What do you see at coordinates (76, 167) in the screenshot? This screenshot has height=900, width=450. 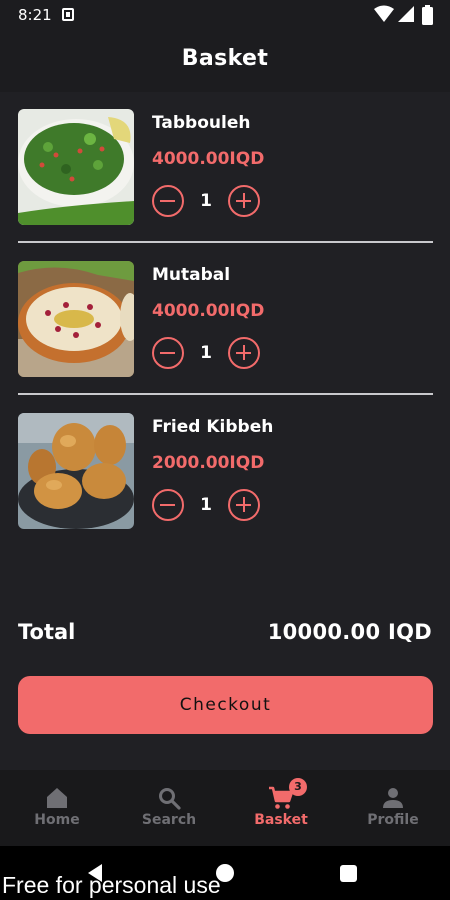 I see `tabbouleh-photo` at bounding box center [76, 167].